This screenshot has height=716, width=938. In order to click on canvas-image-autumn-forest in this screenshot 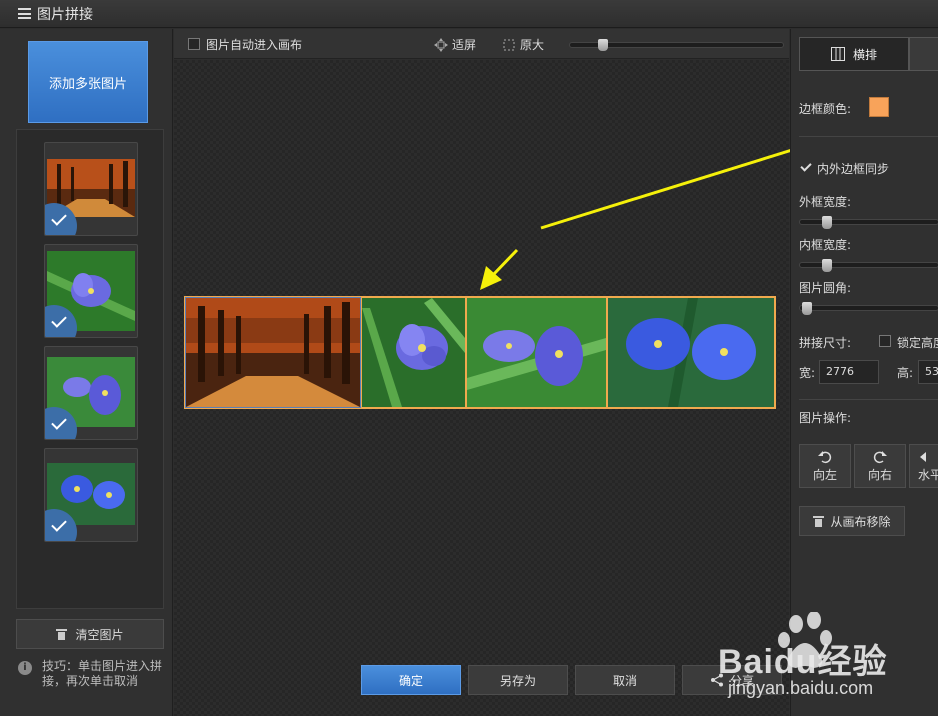, I will do `click(273, 352)`.